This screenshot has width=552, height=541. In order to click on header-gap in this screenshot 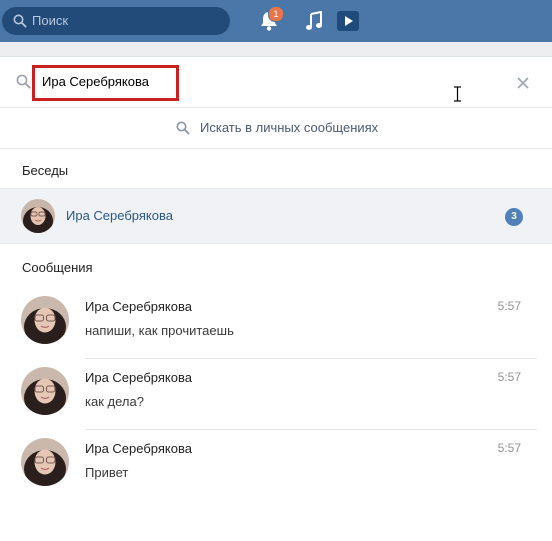, I will do `click(276, 49)`.